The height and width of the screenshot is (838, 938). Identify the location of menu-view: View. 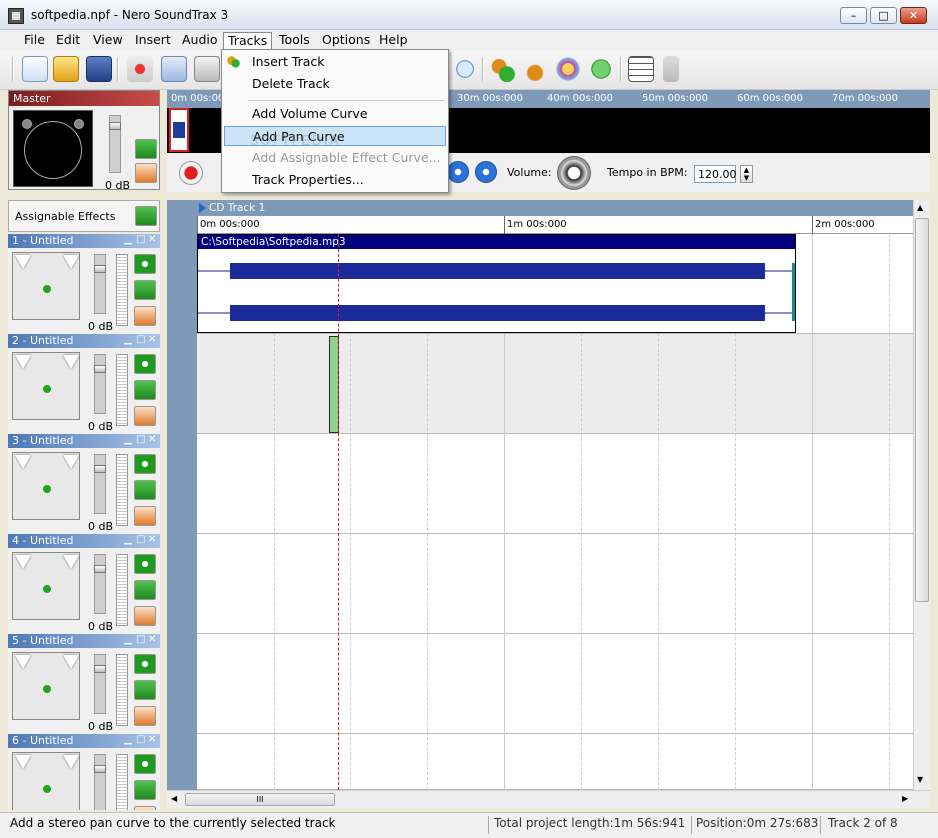
(108, 41).